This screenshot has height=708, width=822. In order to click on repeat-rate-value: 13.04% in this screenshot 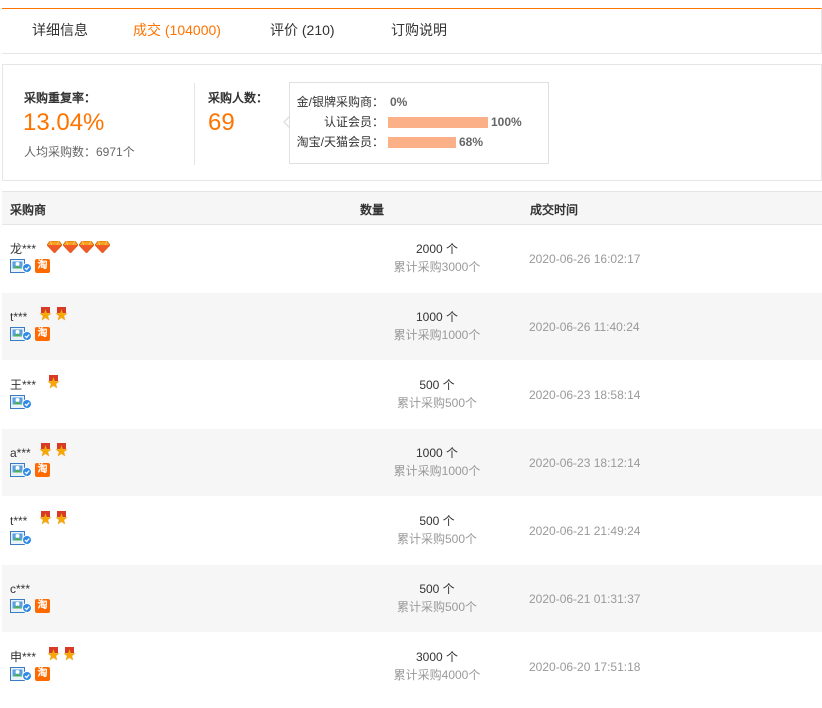, I will do `click(64, 122)`.